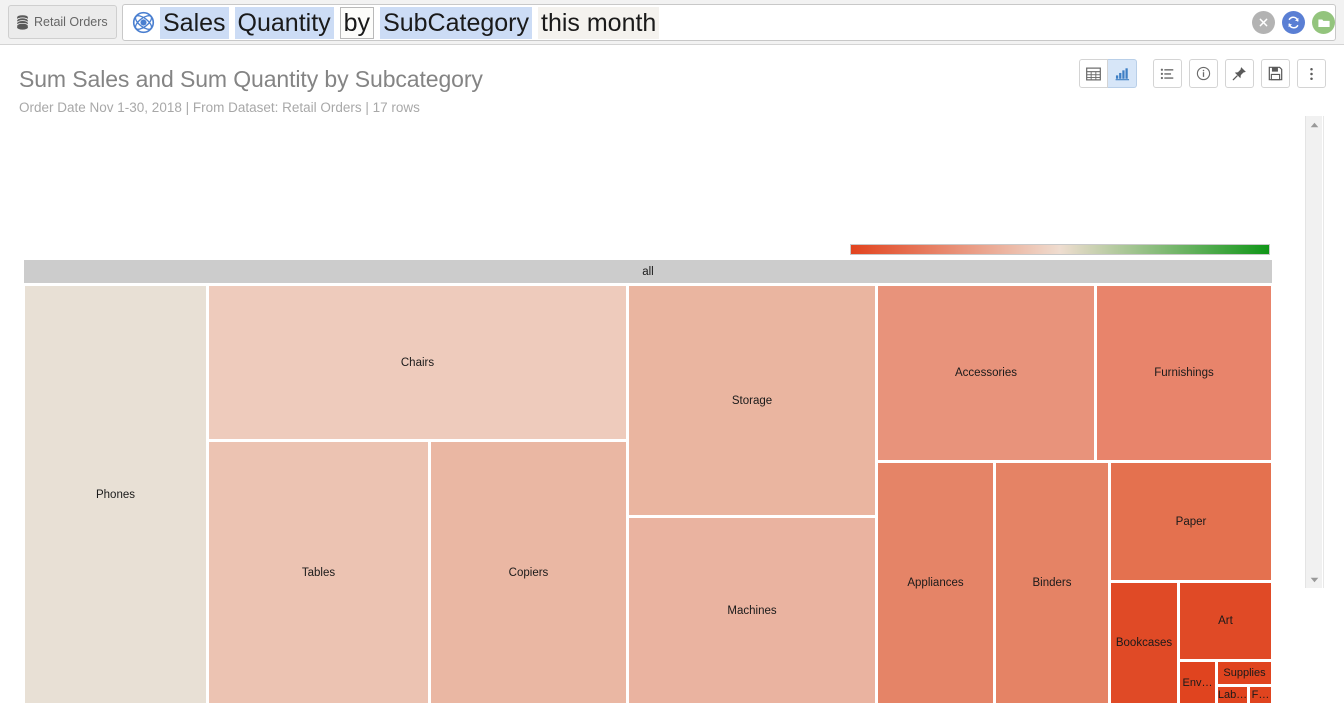 This screenshot has width=1344, height=704. Describe the element at coordinates (599, 22) in the screenshot. I see `search-token-this-month: this month` at that location.